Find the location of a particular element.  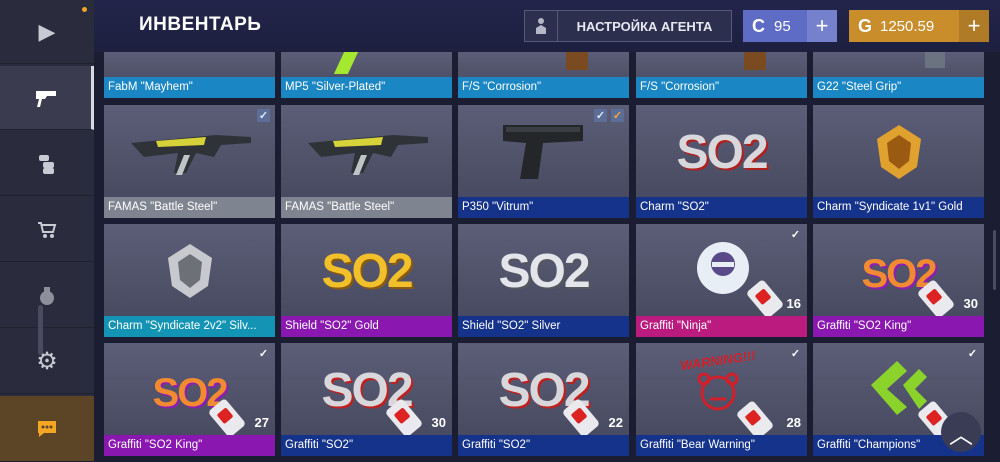

inventory-item: SO2 Shield "SO2" Silver is located at coordinates (543, 280).